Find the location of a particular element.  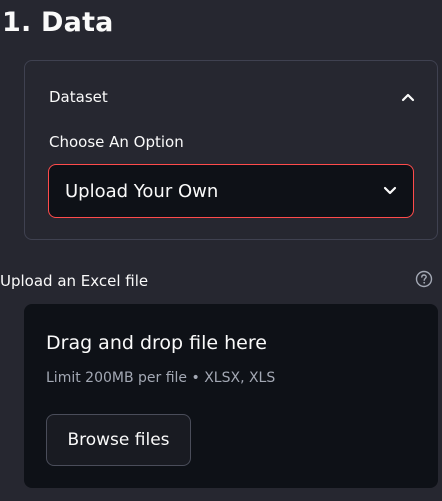

question-circle-icon is located at coordinates (424, 279).